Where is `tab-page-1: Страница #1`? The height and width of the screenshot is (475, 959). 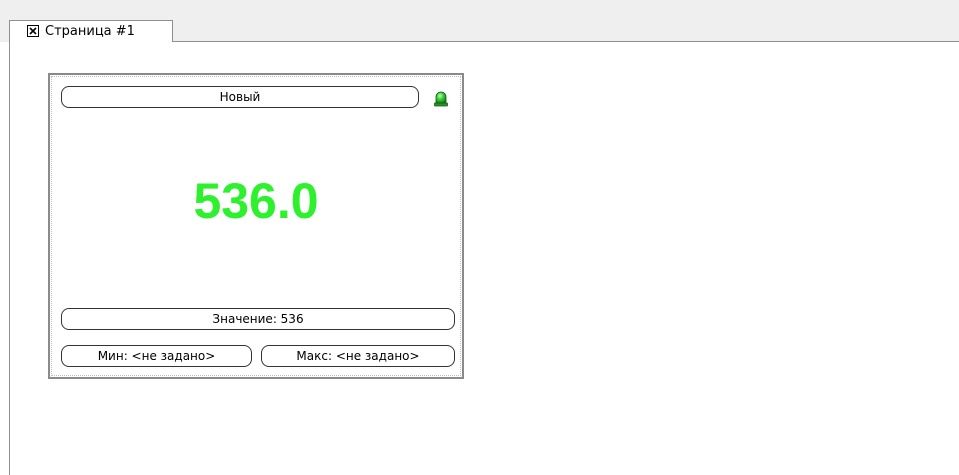 tab-page-1: Страница #1 is located at coordinates (91, 31).